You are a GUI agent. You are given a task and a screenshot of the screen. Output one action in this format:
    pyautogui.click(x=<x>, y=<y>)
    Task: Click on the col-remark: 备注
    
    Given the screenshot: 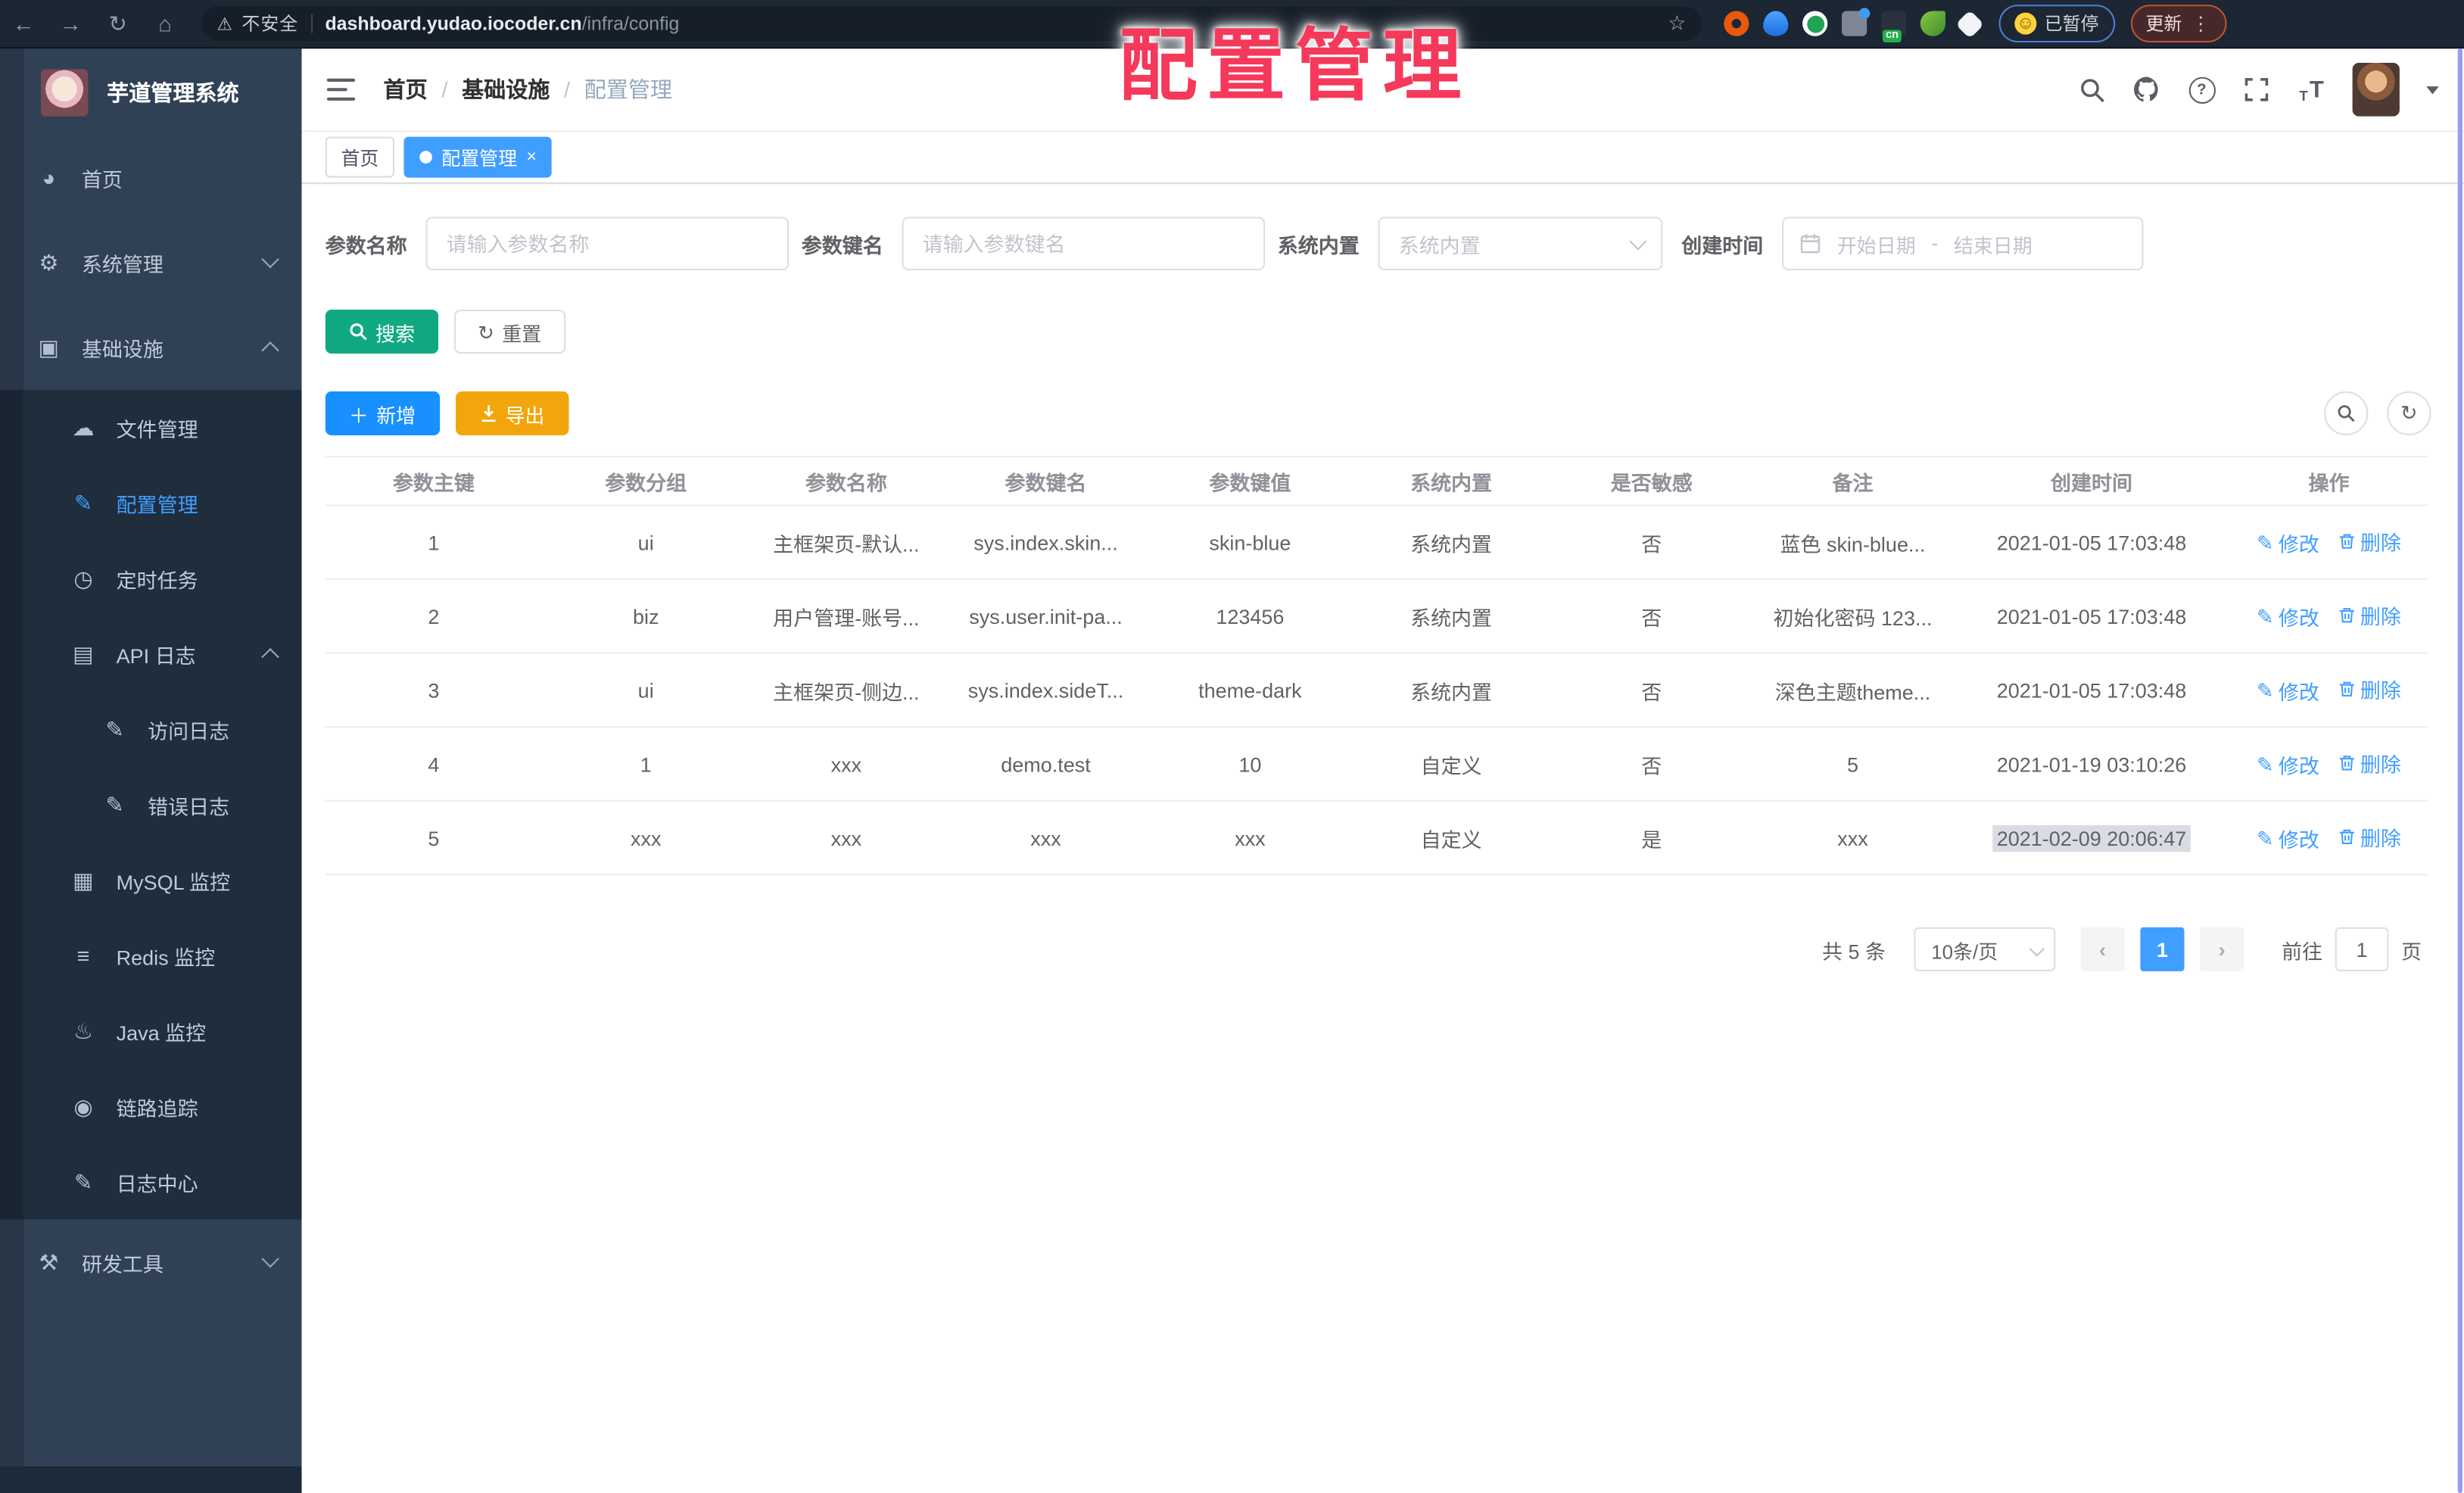 What is the action you would take?
    pyautogui.click(x=1853, y=481)
    